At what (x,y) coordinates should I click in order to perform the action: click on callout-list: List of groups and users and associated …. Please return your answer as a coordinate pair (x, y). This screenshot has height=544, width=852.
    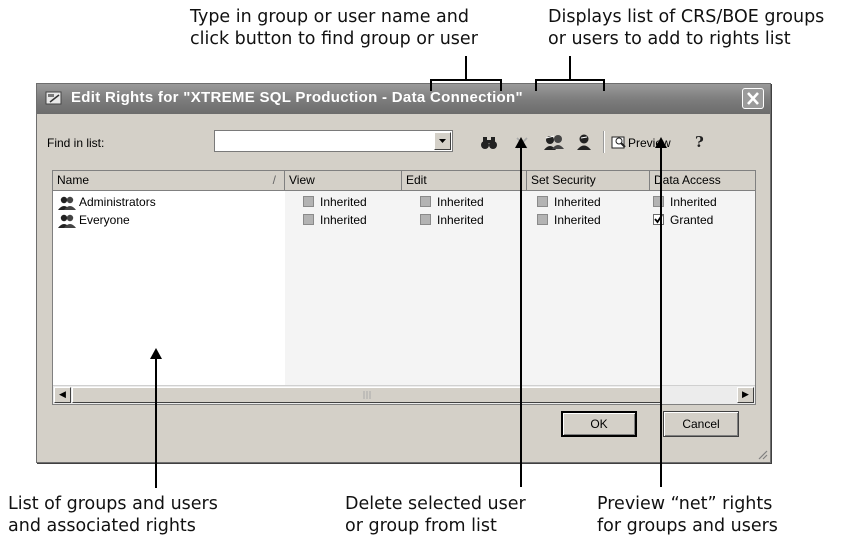
    Looking at the image, I should click on (113, 515).